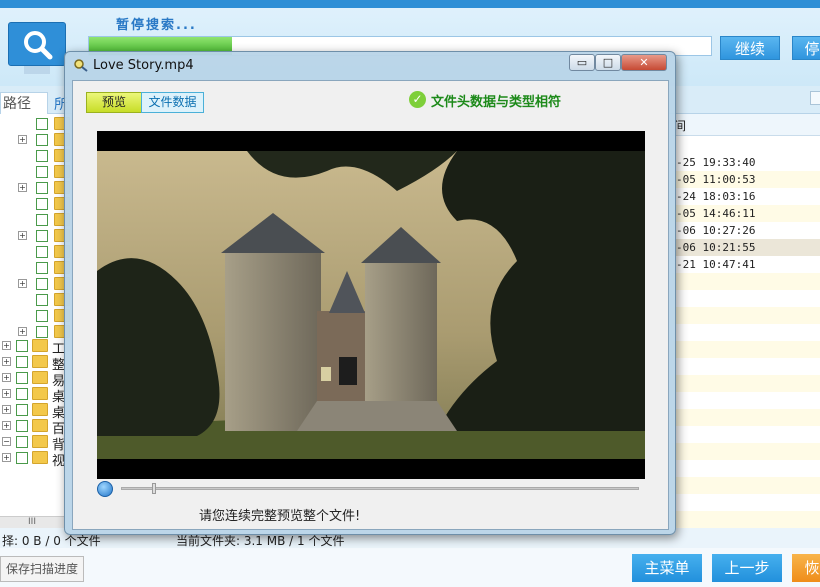 This screenshot has width=820, height=587. What do you see at coordinates (154, 488) in the screenshot?
I see `seek-thumb` at bounding box center [154, 488].